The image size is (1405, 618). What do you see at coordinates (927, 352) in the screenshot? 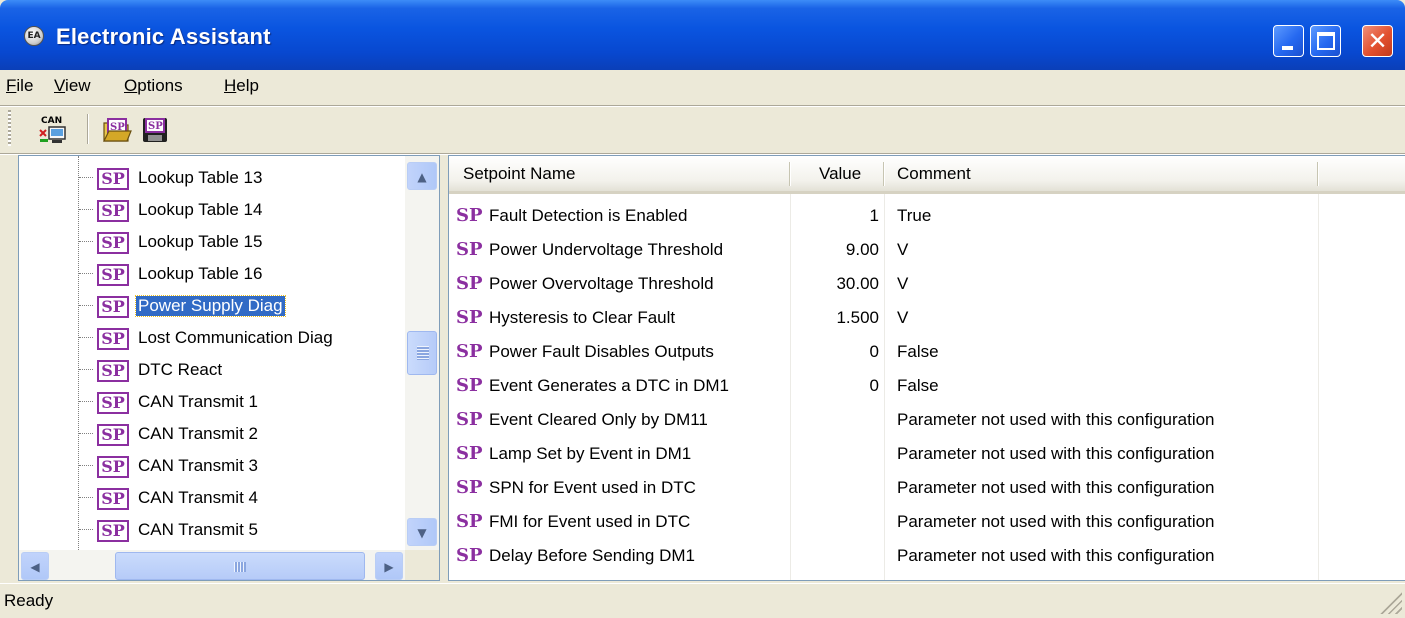
I see `table-row: SP Power Fault Disables Outputs 0 False` at bounding box center [927, 352].